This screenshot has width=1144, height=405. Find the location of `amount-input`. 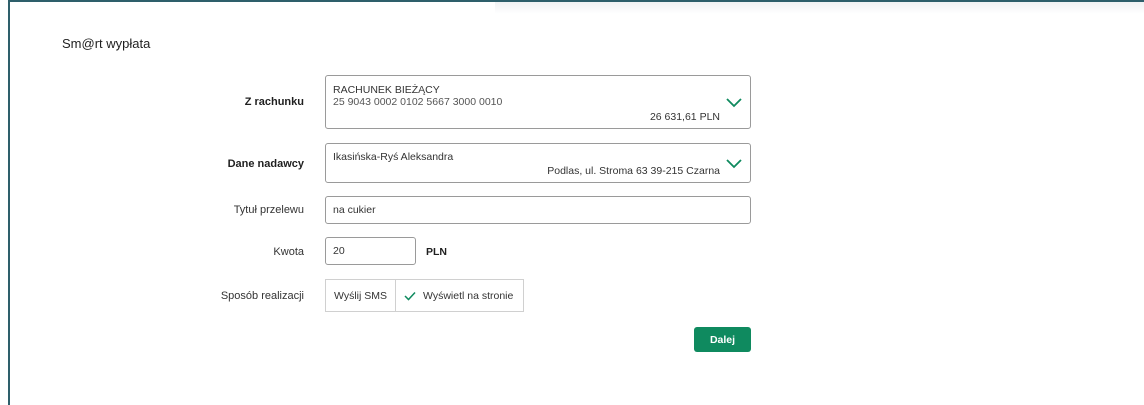

amount-input is located at coordinates (370, 251).